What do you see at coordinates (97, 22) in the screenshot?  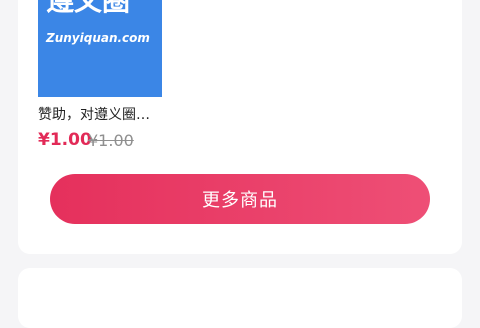 I see `zunyiquan-logo: 遵义圈 Zunyiquan.com` at bounding box center [97, 22].